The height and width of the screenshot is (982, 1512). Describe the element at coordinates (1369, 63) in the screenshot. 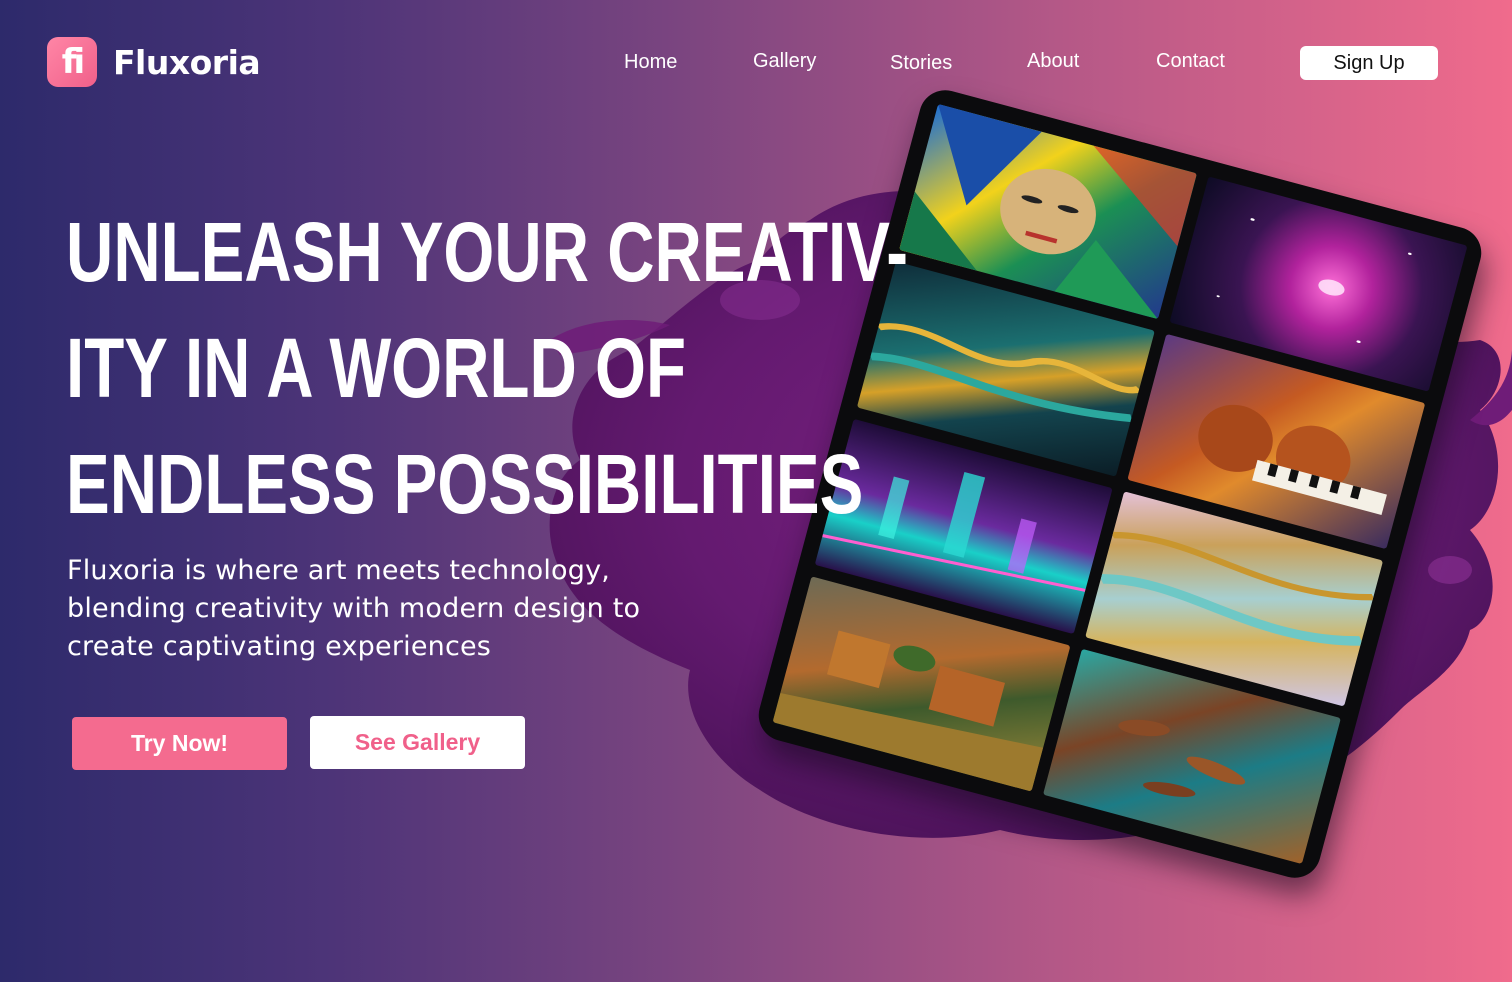

I see `sign-up-button: Sign Up` at that location.